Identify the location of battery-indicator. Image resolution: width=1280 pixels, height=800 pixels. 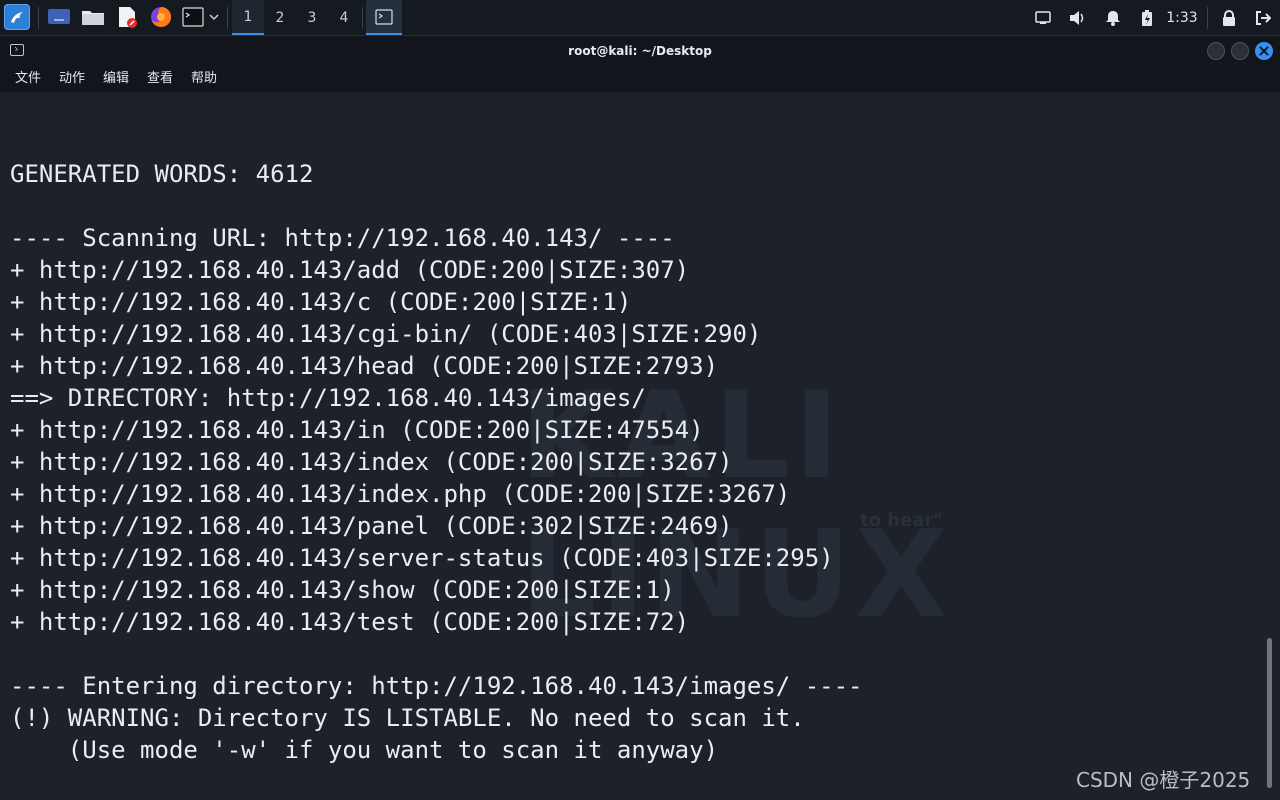
(1147, 17).